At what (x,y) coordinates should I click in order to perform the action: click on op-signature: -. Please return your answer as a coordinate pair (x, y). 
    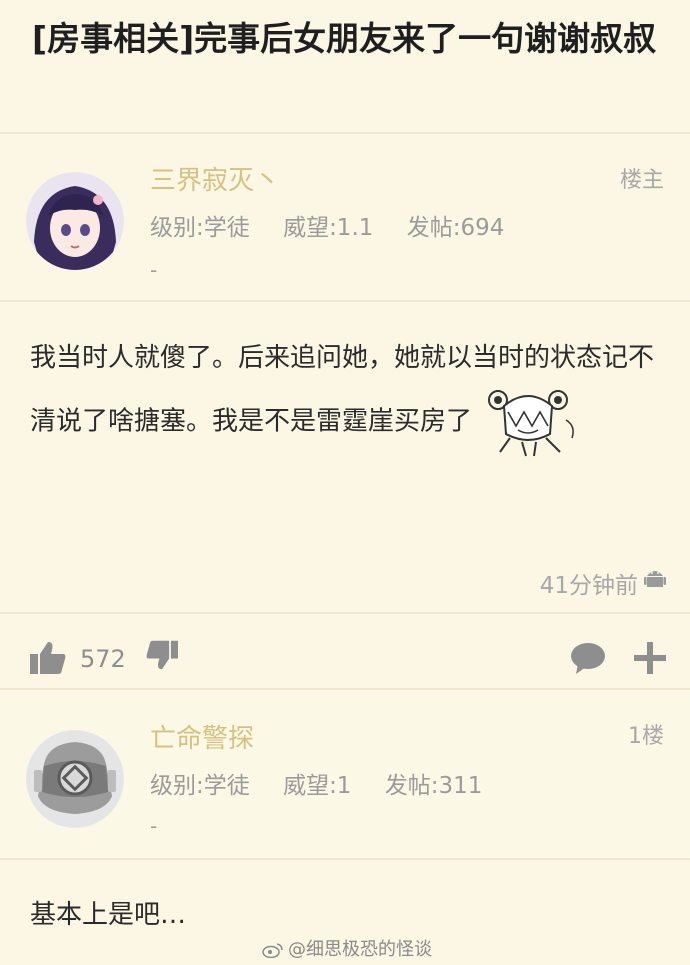
    Looking at the image, I should click on (154, 270).